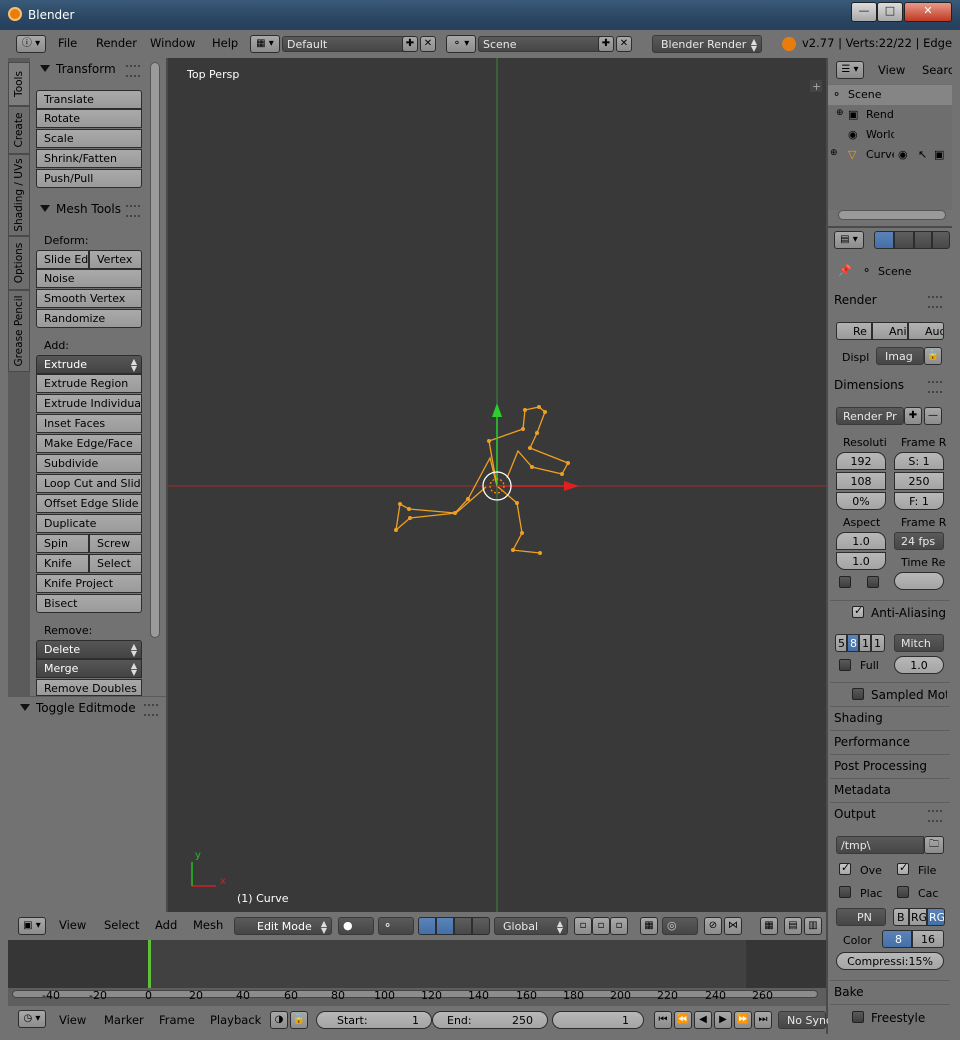  I want to click on scene-tab-icon, so click(923, 240).